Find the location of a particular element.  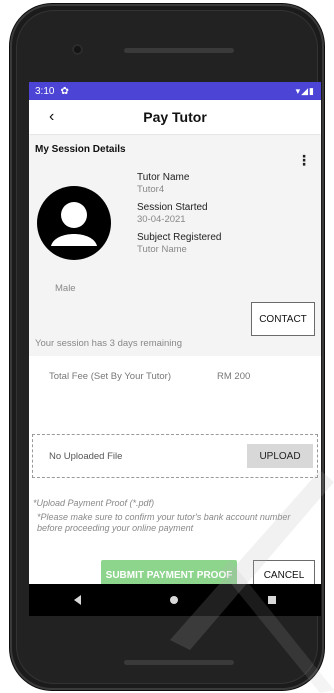

submit-payment-proof-button: SUBMIT PAYMENT PROOF is located at coordinates (169, 572).